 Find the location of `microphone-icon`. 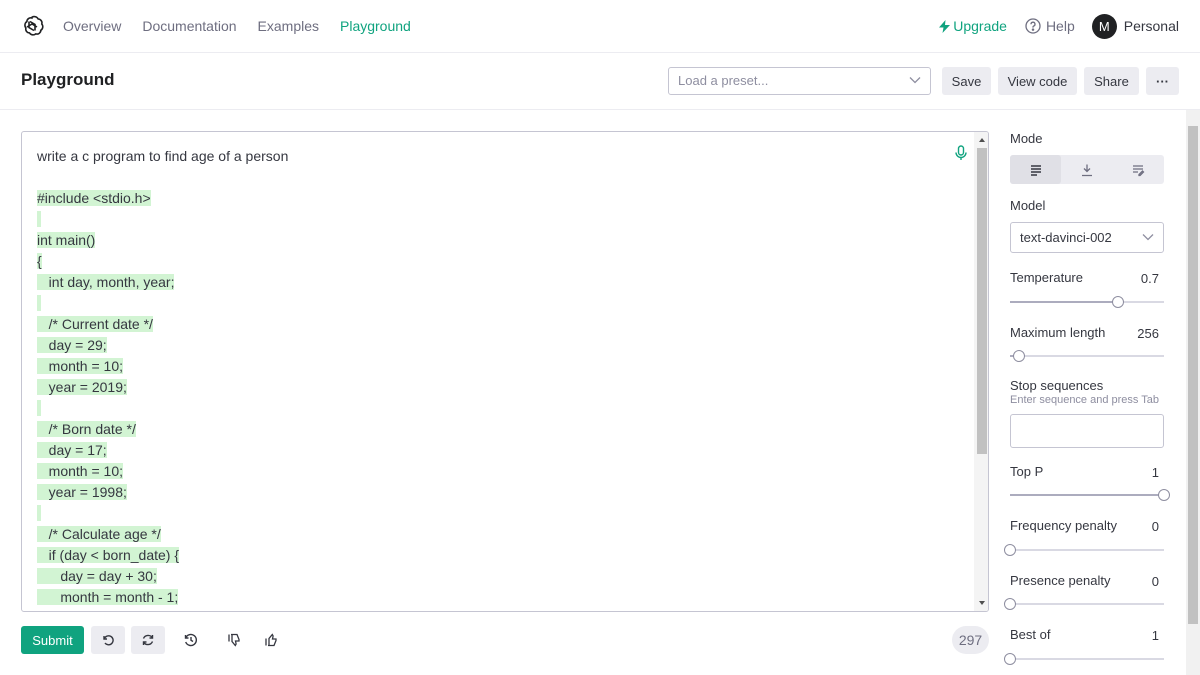

microphone-icon is located at coordinates (961, 153).